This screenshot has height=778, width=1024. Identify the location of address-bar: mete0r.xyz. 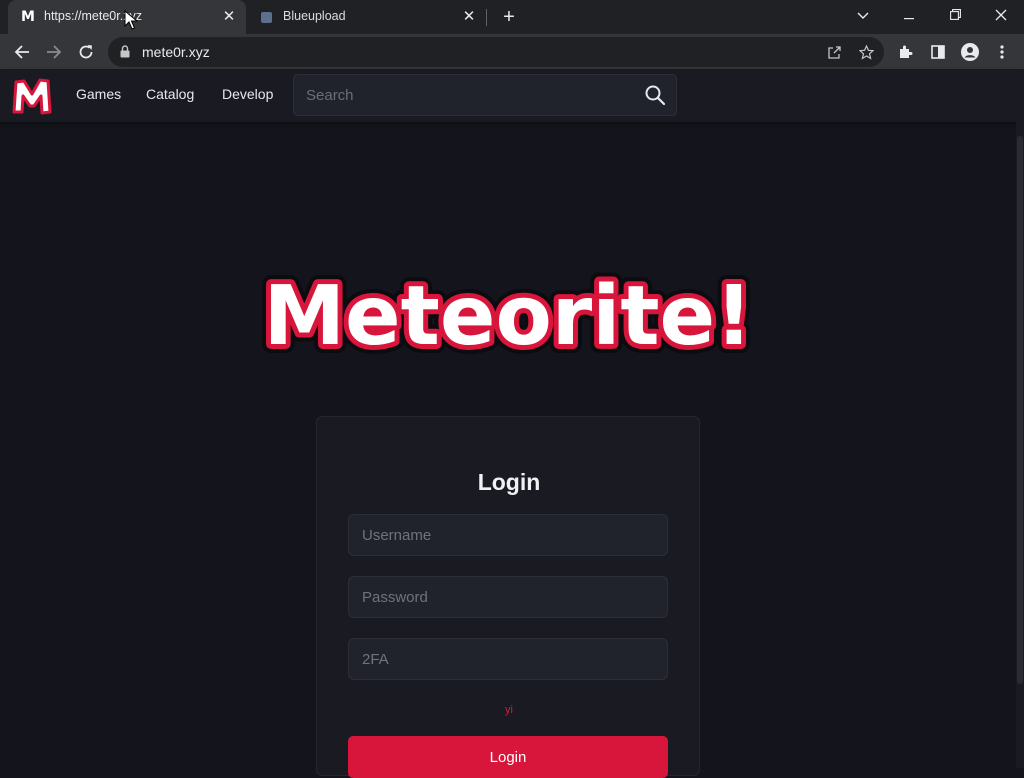
(496, 52).